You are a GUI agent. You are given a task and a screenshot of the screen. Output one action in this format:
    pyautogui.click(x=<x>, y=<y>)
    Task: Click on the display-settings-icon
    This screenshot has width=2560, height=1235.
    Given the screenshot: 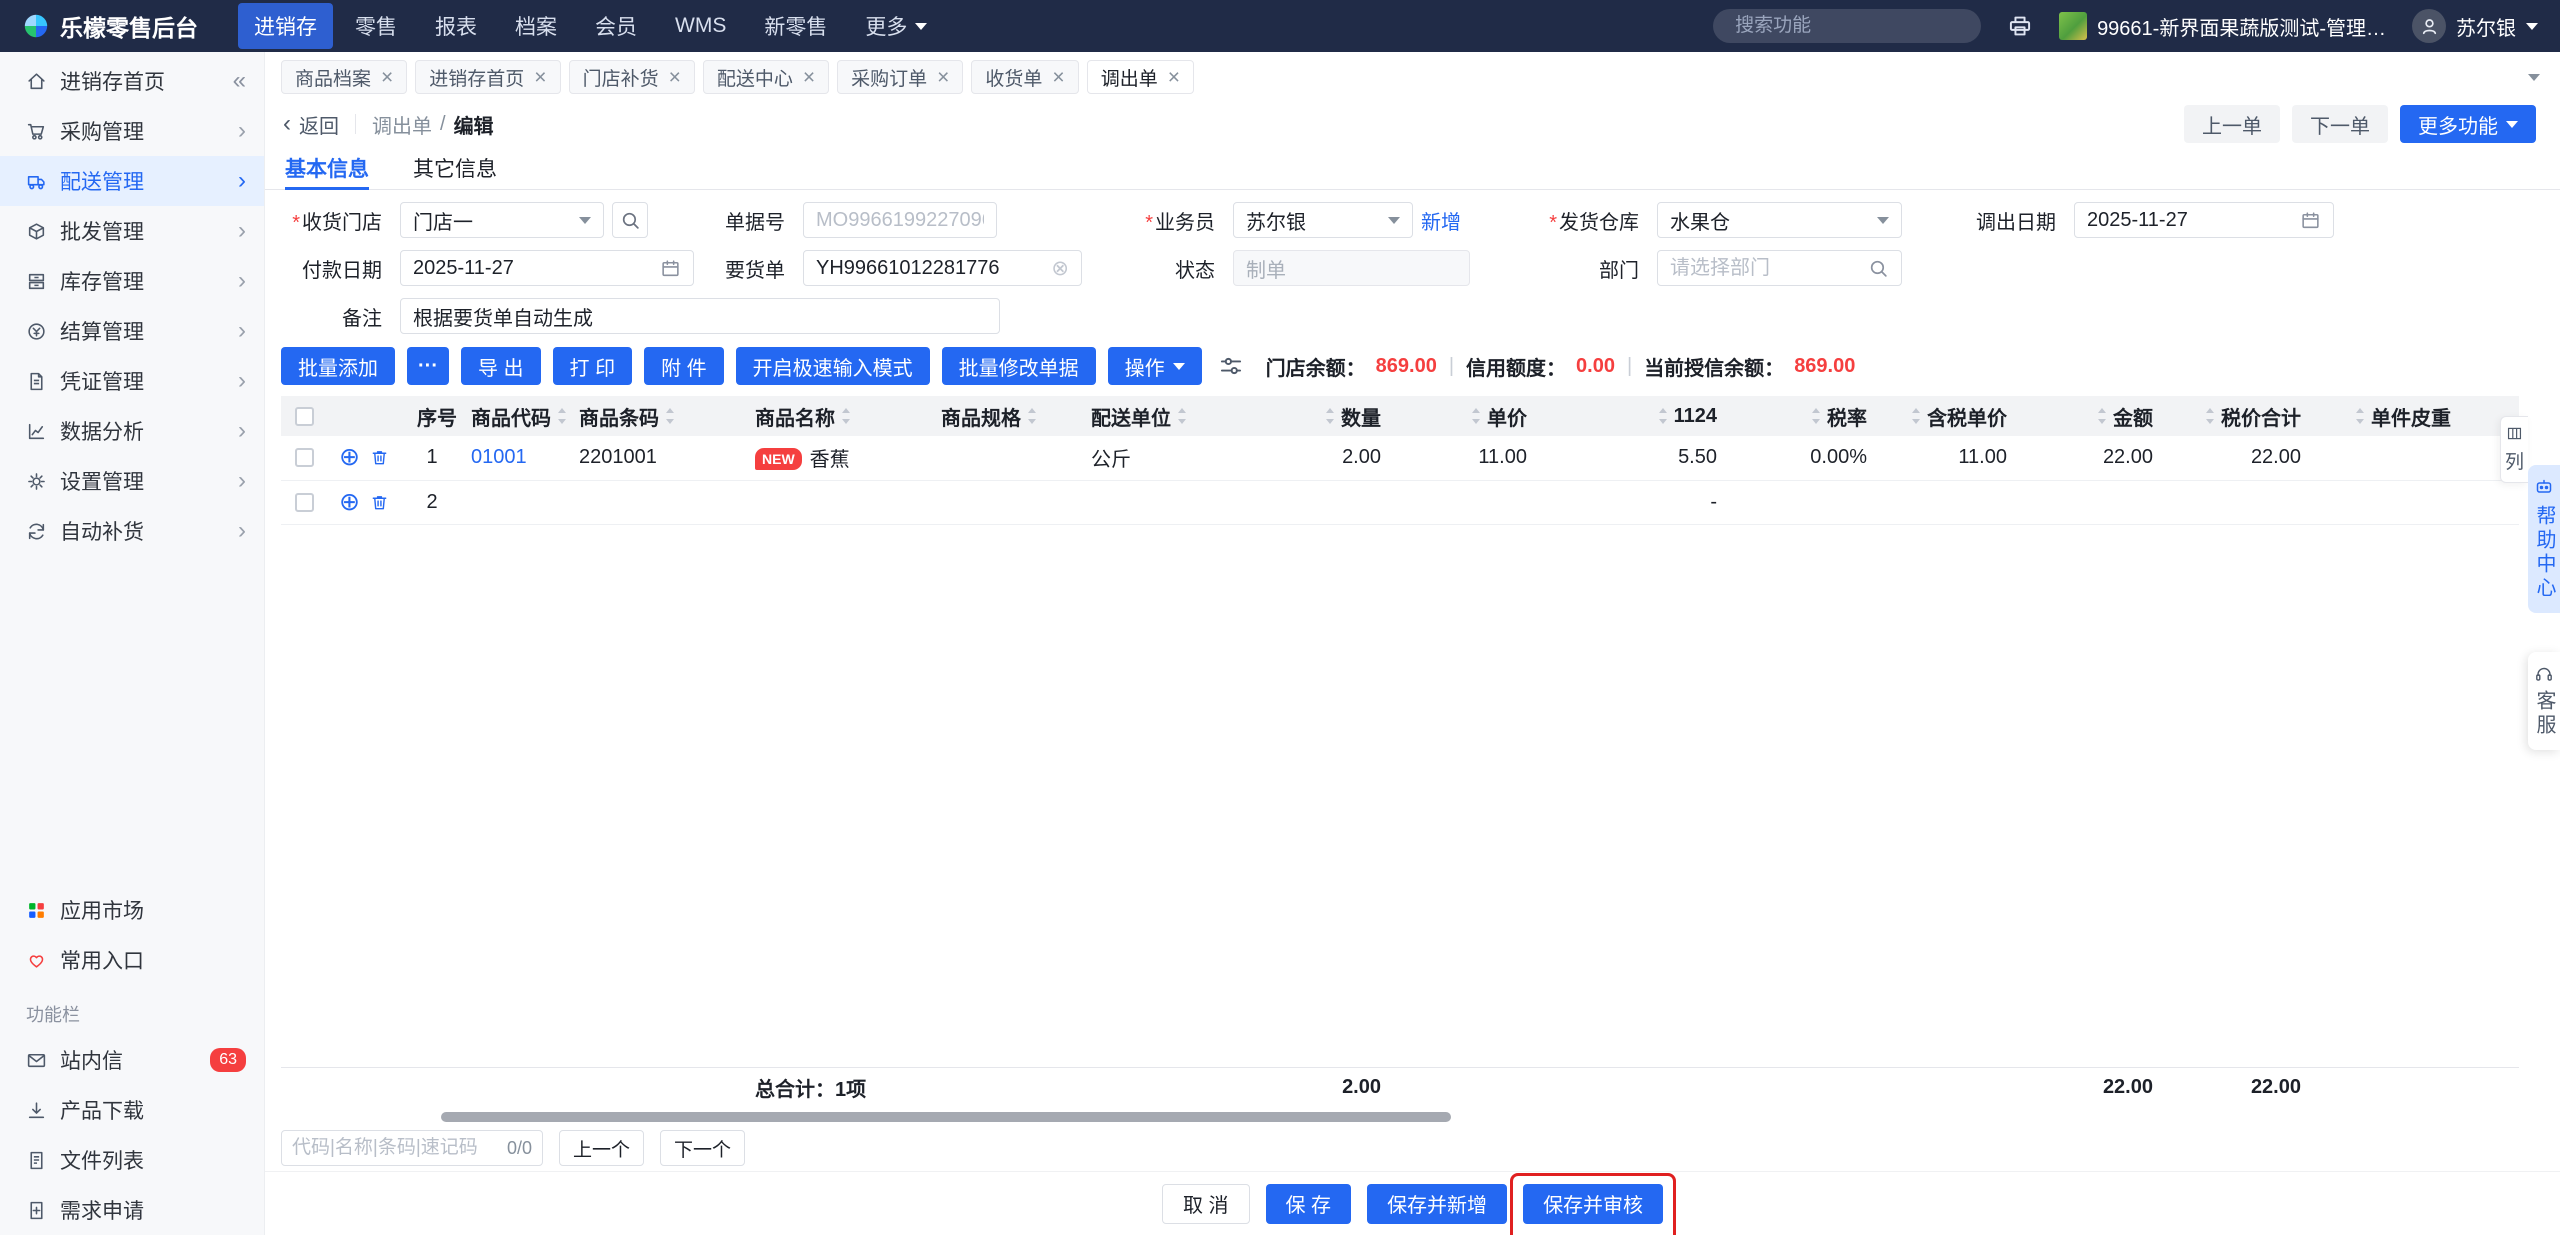 What is the action you would take?
    pyautogui.click(x=1231, y=366)
    